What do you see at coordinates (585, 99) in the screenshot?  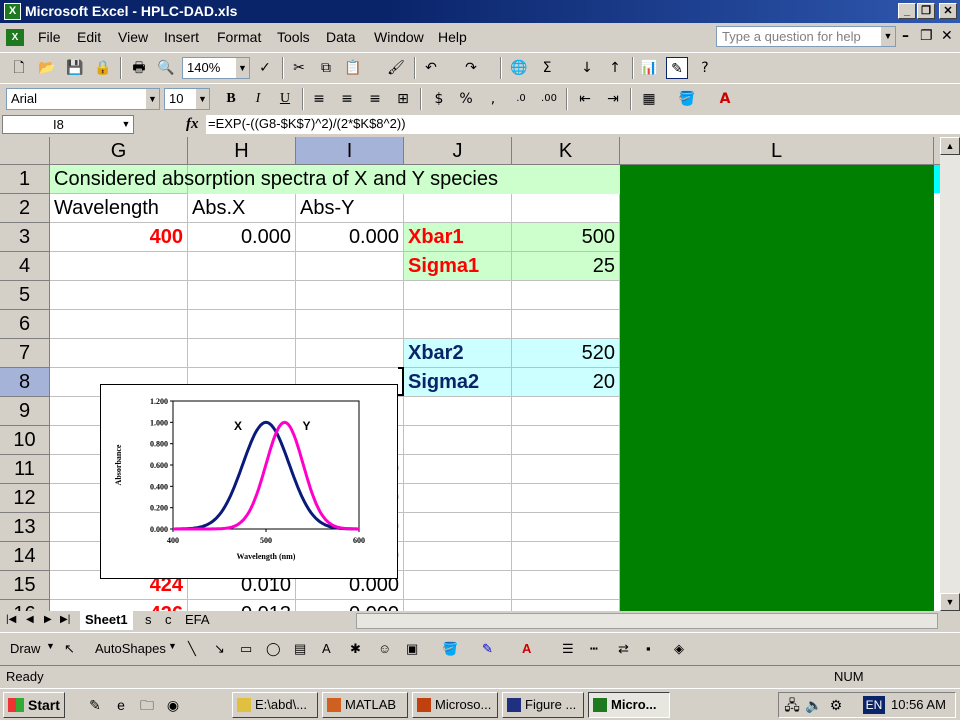 I see `decrease-indent-icon: ⇤` at bounding box center [585, 99].